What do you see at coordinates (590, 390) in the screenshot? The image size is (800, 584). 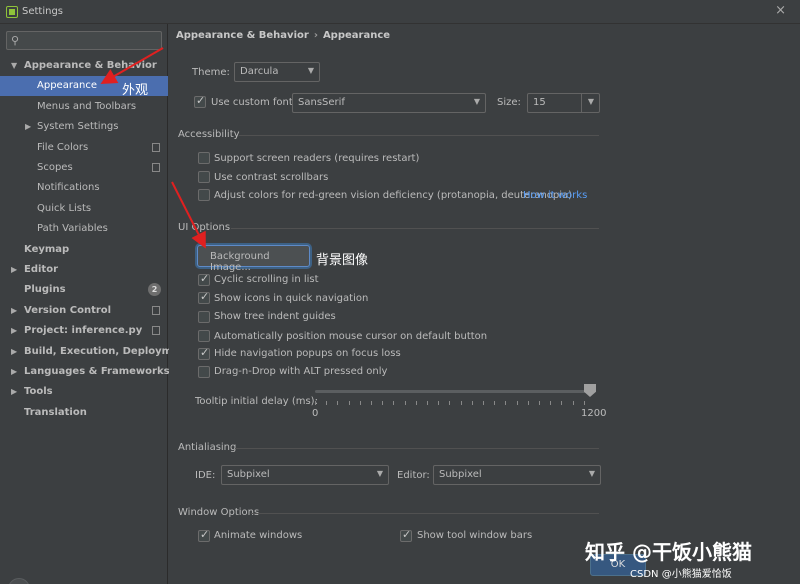 I see `slider-thumb` at bounding box center [590, 390].